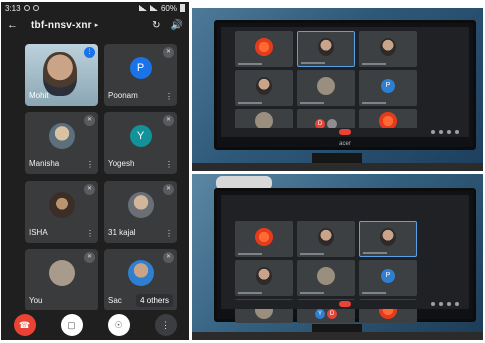 This screenshot has height=343, width=485. I want to click on others-count-badge: 4 others, so click(154, 300).